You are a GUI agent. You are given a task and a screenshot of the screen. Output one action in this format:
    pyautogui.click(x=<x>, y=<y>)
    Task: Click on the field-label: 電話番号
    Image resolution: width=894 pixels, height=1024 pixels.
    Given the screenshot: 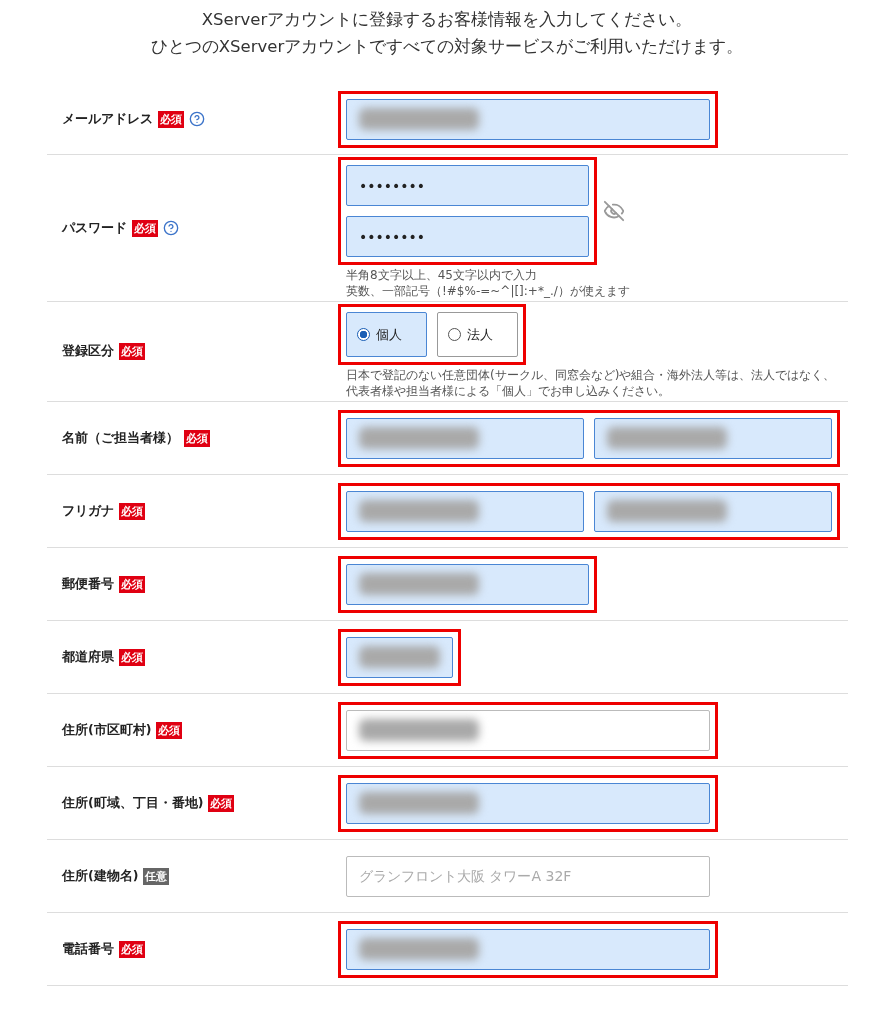 What is the action you would take?
    pyautogui.click(x=88, y=949)
    